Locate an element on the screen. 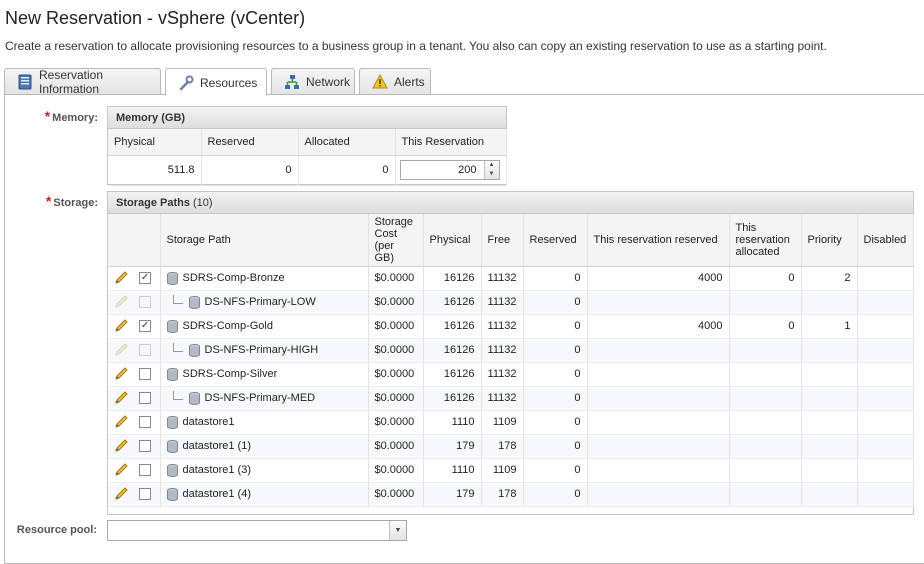 This screenshot has height=564, width=924. tab-alerts: Alerts is located at coordinates (395, 81).